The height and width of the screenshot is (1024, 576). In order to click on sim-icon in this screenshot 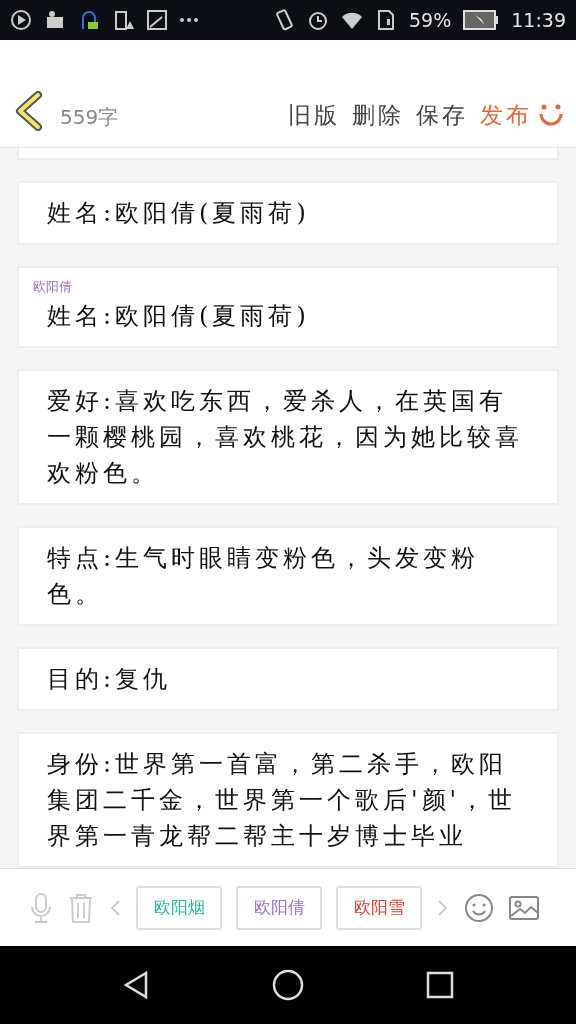, I will do `click(386, 20)`.